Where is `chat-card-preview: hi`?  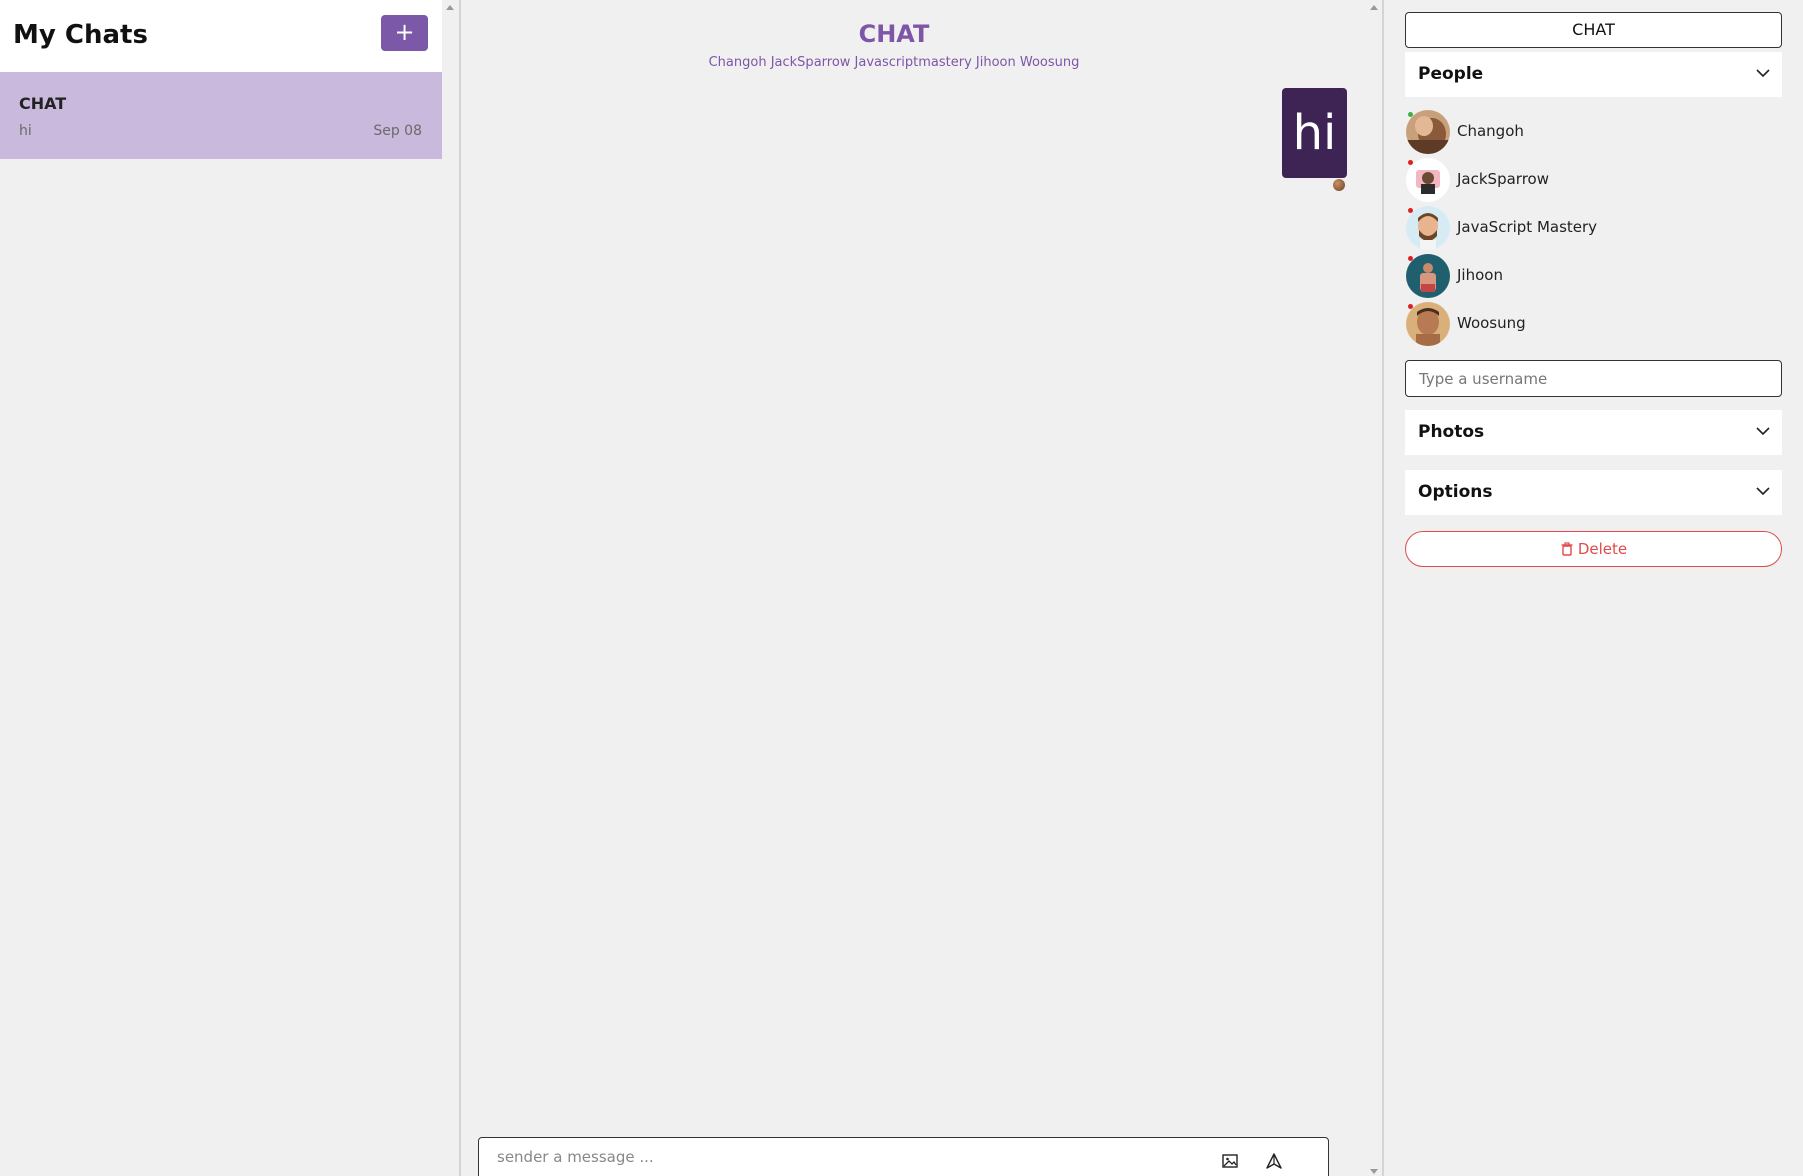 chat-card-preview: hi is located at coordinates (25, 131).